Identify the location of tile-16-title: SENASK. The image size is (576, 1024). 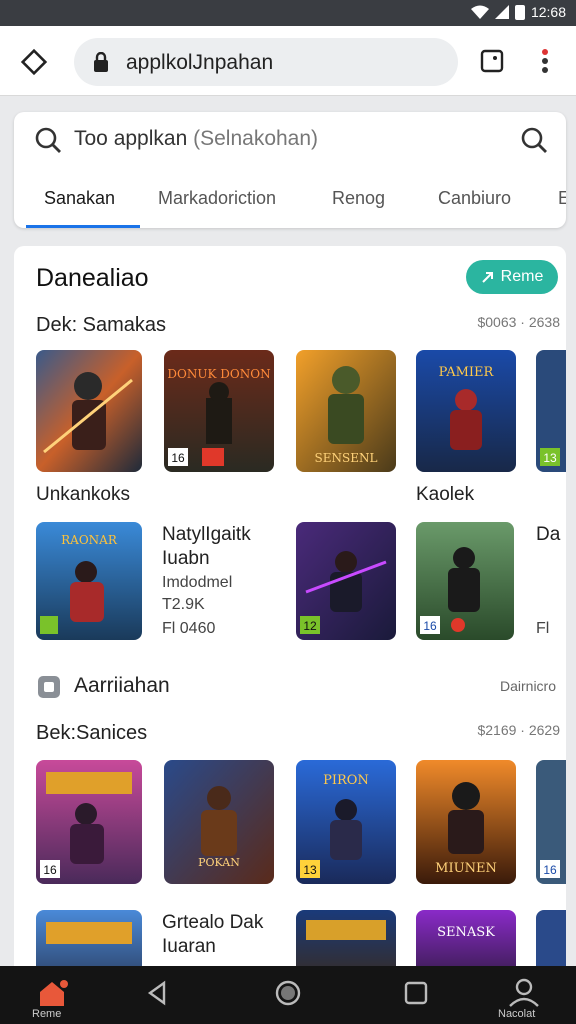
(466, 932).